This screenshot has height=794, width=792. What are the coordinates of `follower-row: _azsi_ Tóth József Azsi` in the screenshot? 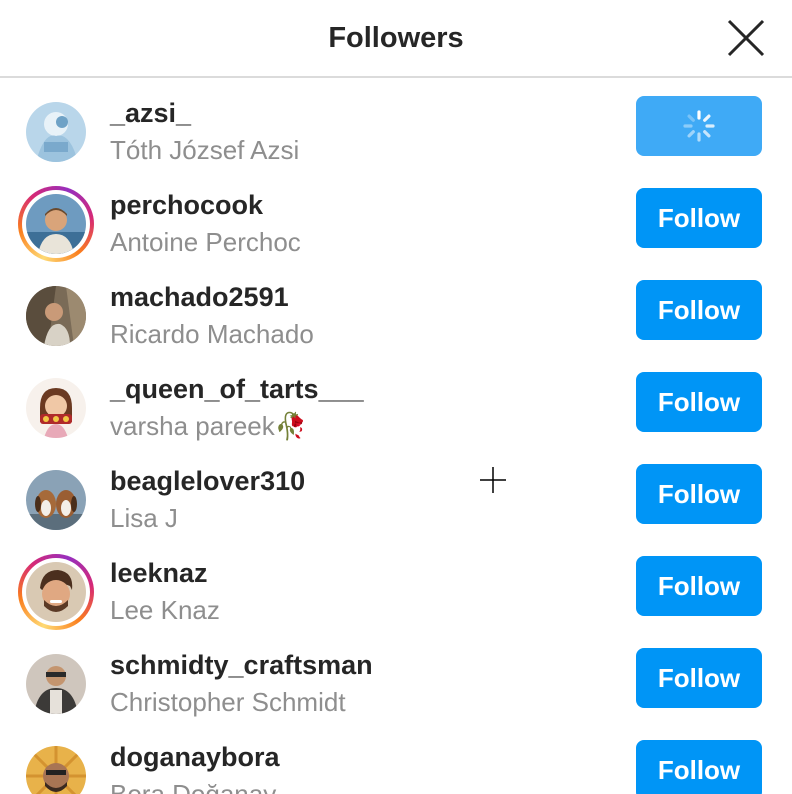 It's located at (396, 126).